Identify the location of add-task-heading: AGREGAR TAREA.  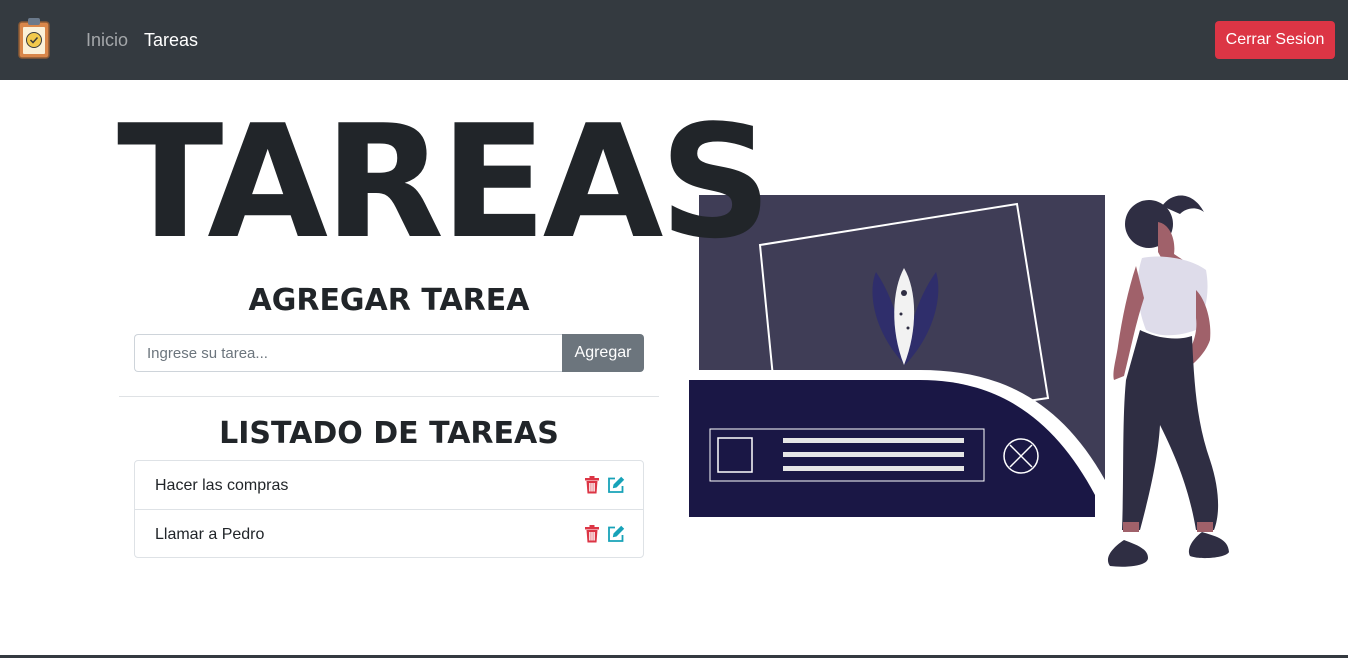
(389, 300).